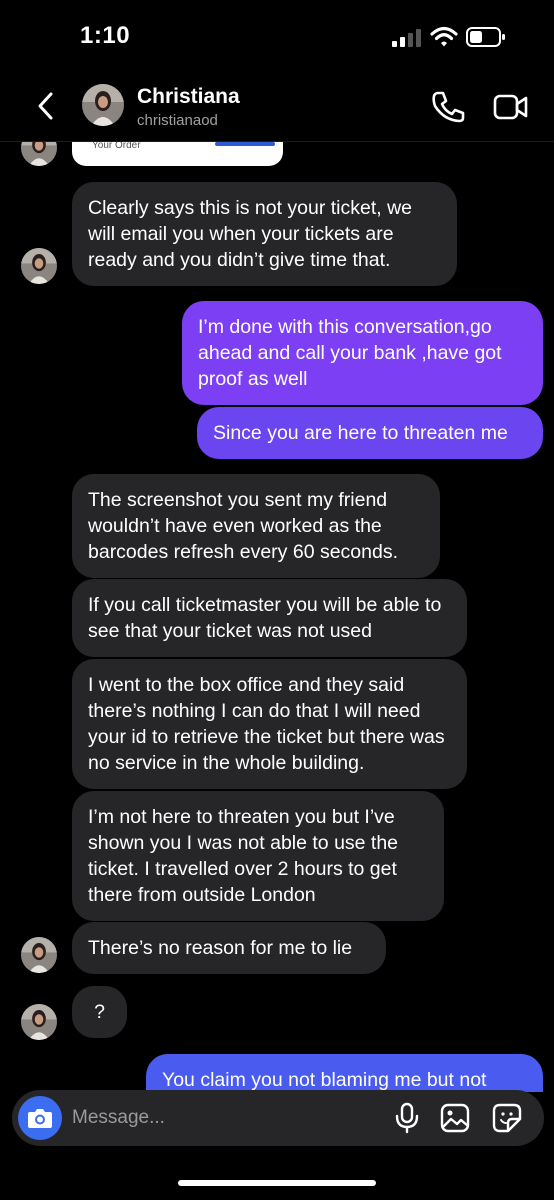 This screenshot has width=554, height=1200. Describe the element at coordinates (229, 948) in the screenshot. I see `message-bubble-incoming: There’s no reason for me to lie` at that location.